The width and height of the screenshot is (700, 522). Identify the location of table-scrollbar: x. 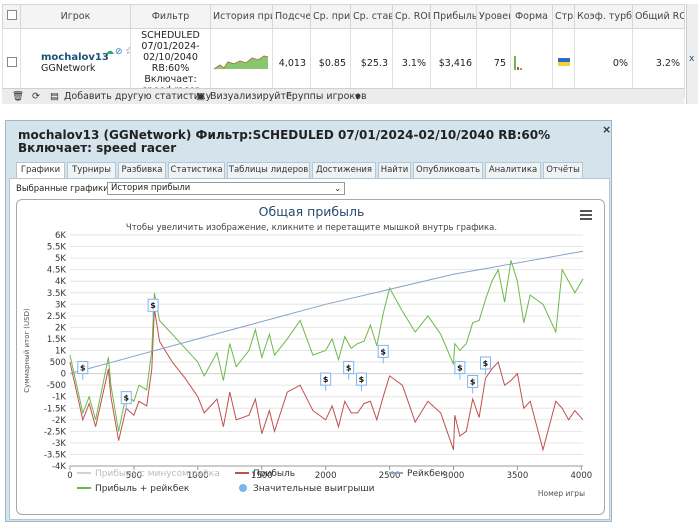
(692, 54).